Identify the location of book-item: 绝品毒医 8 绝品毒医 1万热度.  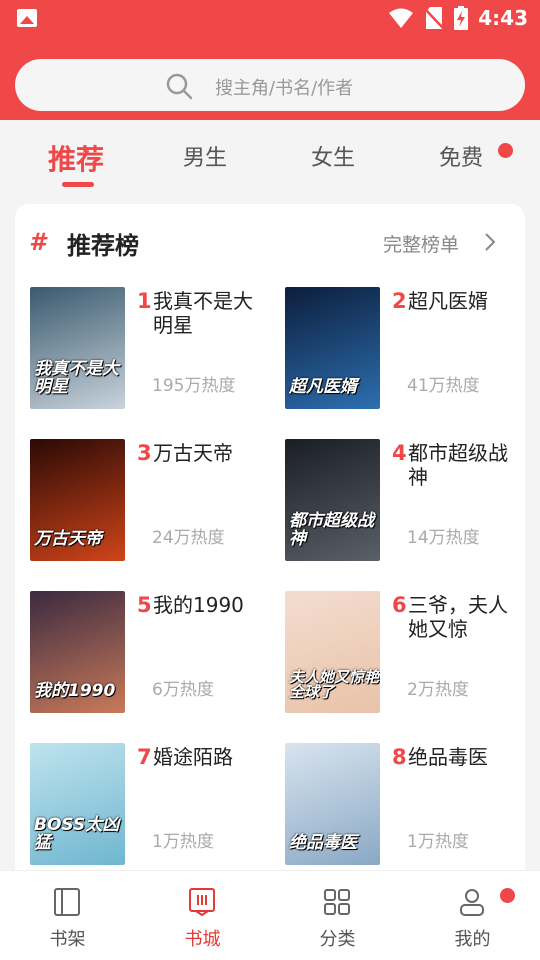
(405, 808).